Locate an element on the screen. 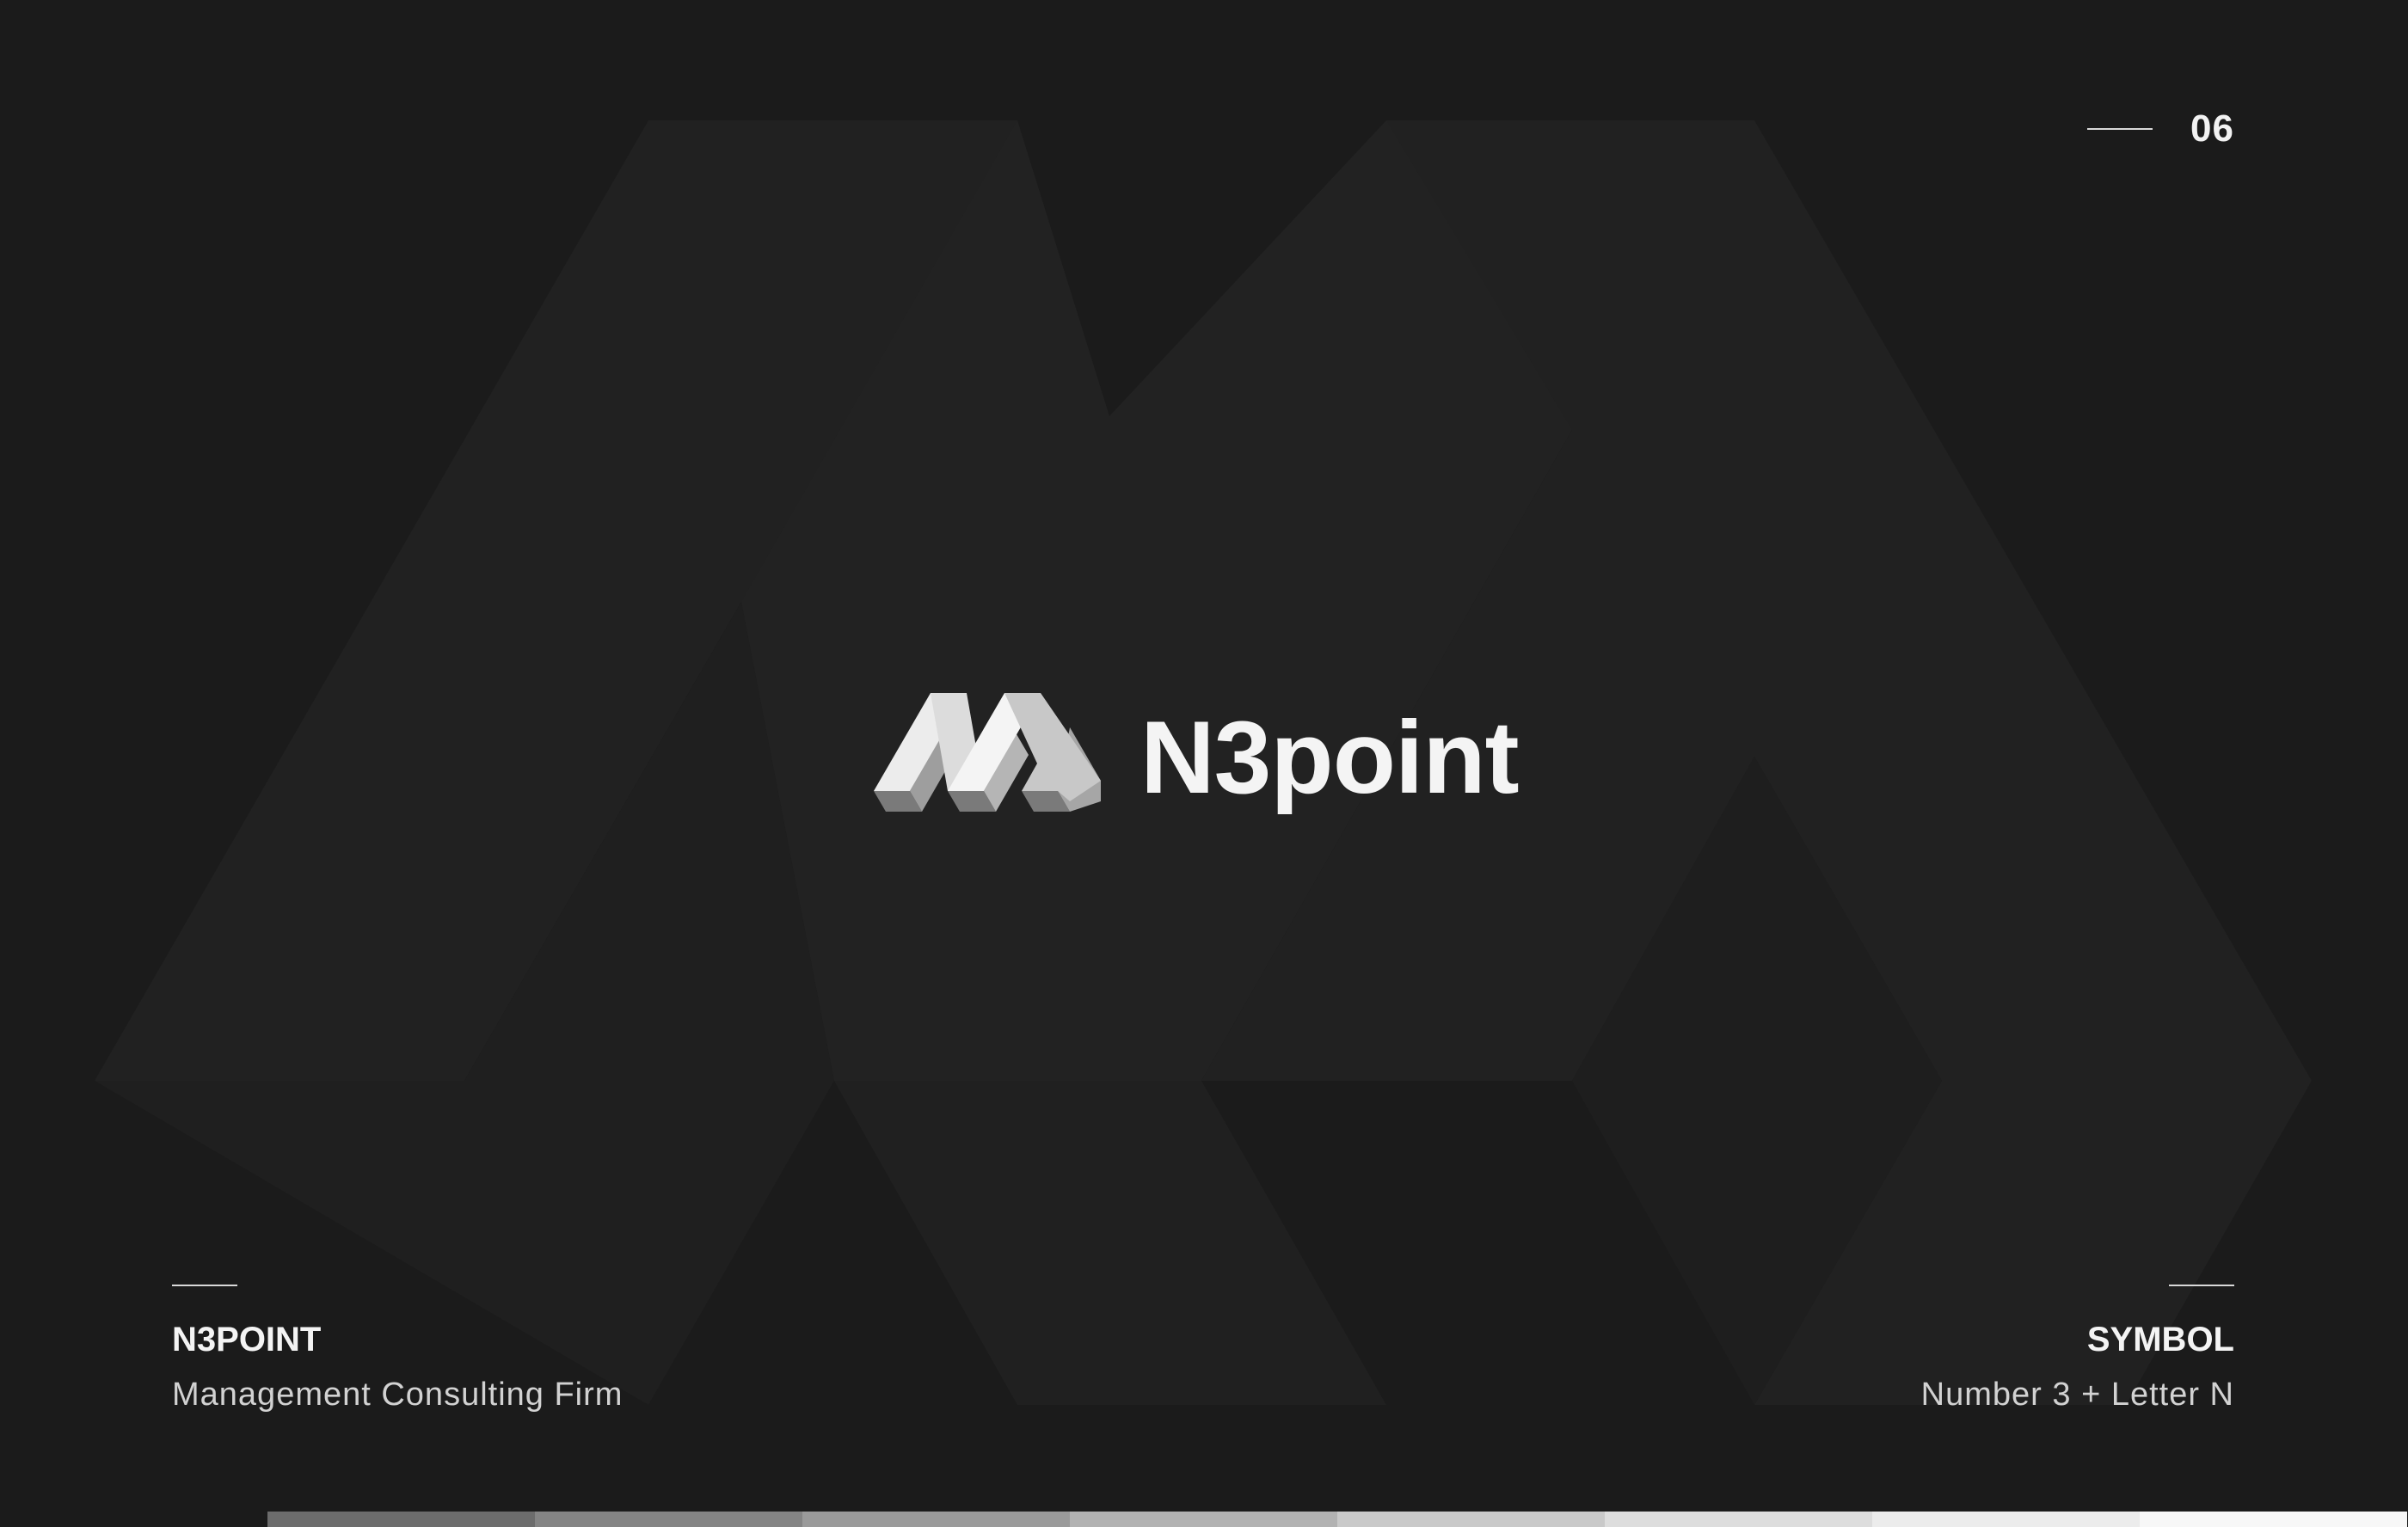 Image resolution: width=2408 pixels, height=1527 pixels. page-number-block: 06 is located at coordinates (2160, 129).